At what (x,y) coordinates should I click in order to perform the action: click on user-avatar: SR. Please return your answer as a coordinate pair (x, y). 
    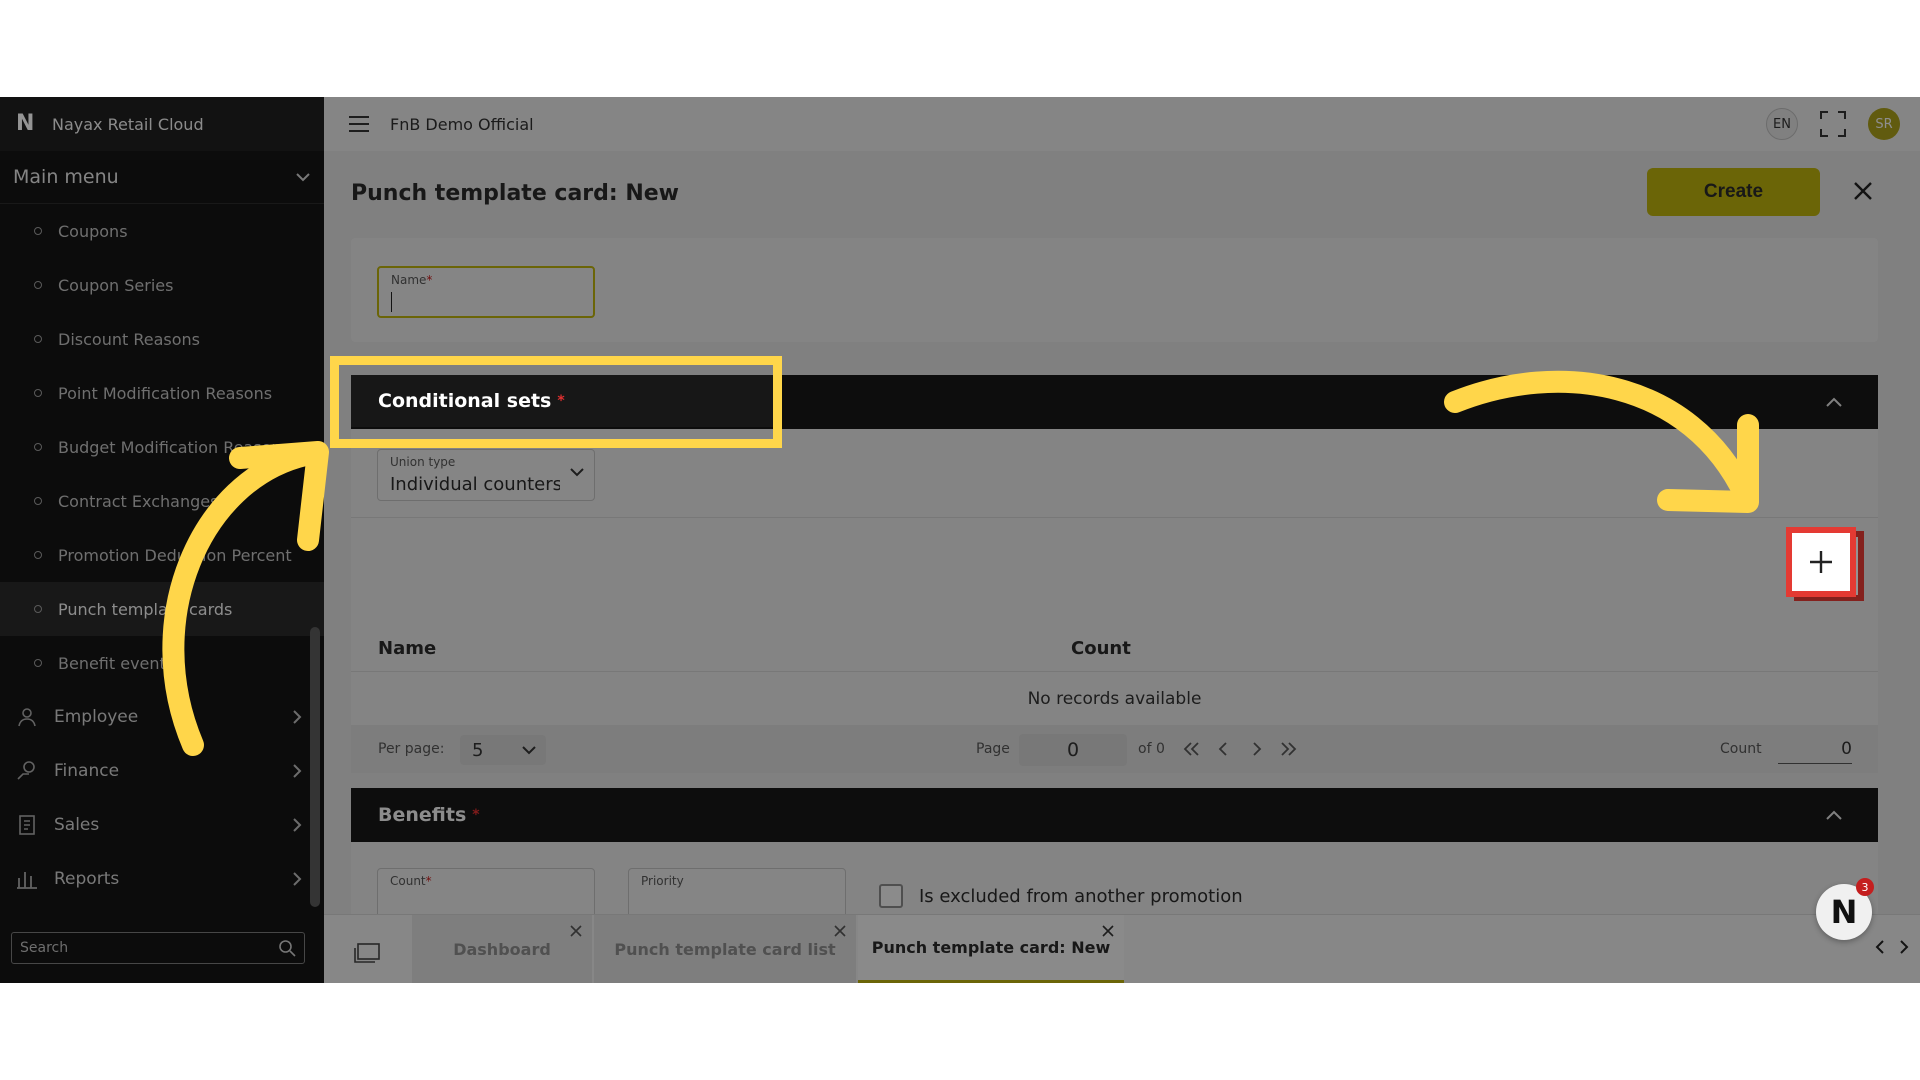
    Looking at the image, I should click on (1884, 124).